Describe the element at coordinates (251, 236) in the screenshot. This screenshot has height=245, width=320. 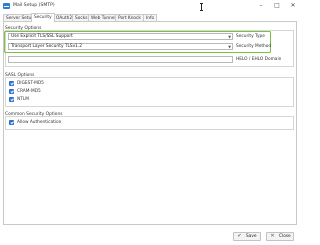
I see `save-button-label: Save` at that location.